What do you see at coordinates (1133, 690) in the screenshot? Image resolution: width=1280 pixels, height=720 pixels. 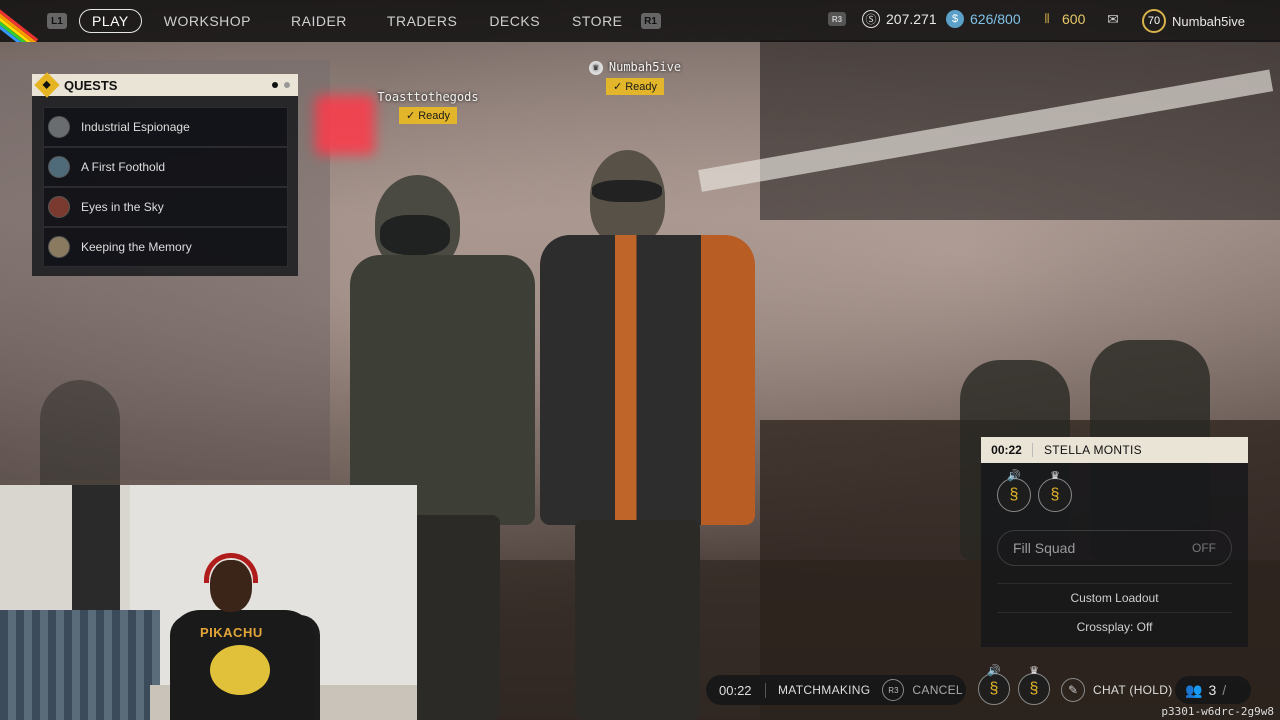 I see `chat-hold-label: CHAT (HOLD)` at bounding box center [1133, 690].